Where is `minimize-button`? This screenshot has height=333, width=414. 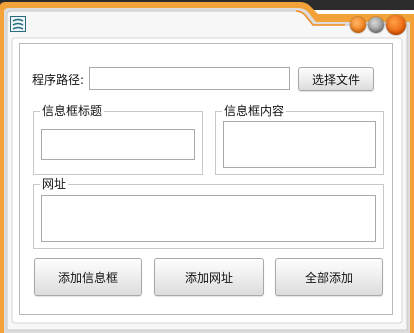
minimize-button is located at coordinates (358, 25).